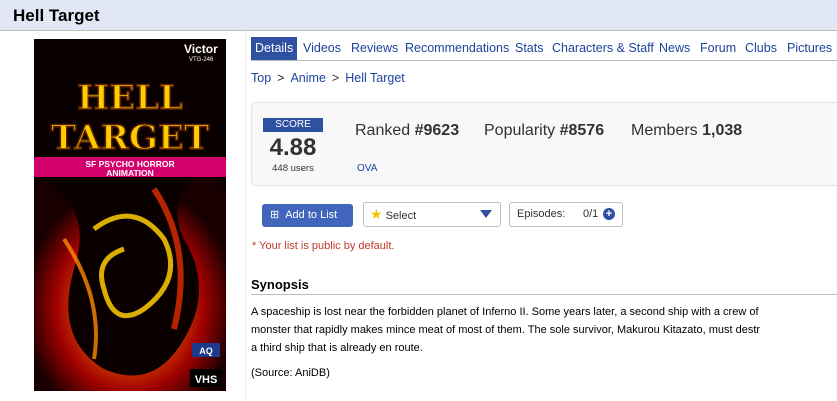 This screenshot has width=837, height=401. Describe the element at coordinates (322, 48) in the screenshot. I see `tab-videos: Videos` at that location.